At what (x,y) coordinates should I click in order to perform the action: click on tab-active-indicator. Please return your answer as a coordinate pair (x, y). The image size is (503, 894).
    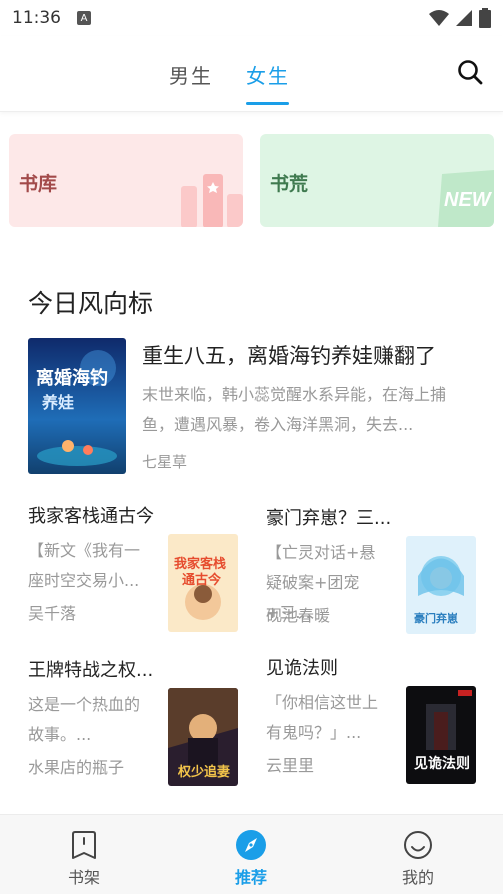
    Looking at the image, I should click on (267, 103).